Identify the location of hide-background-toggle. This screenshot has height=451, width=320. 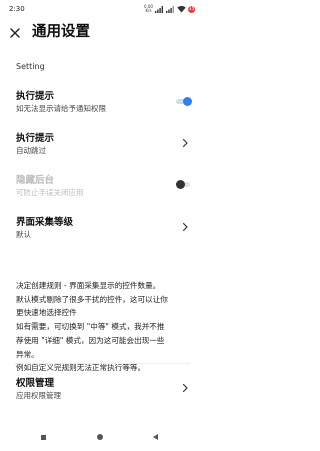
(184, 184).